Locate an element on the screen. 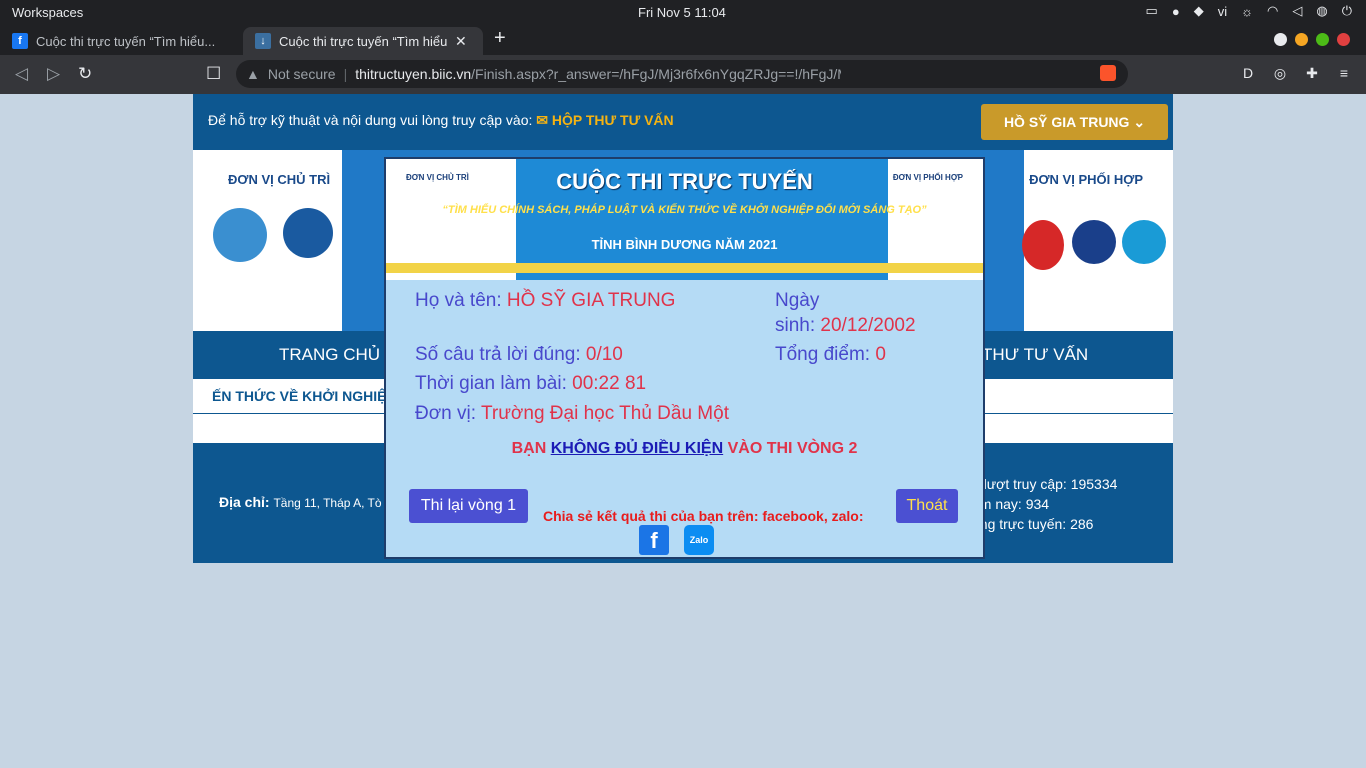 The height and width of the screenshot is (768, 1366). url-host: thitructuyen.biic.vn is located at coordinates (413, 74).